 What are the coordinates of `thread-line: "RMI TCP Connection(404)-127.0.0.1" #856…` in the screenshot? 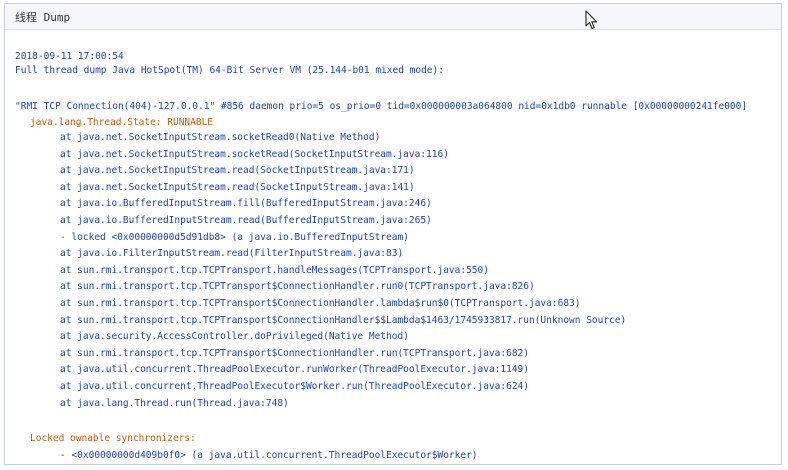 It's located at (381, 106).